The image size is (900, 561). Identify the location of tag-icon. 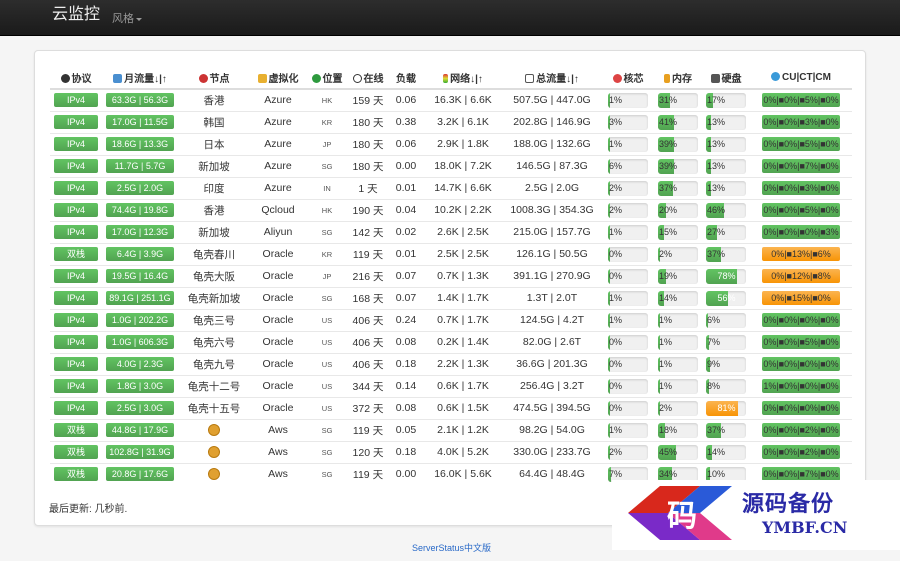
(65, 78).